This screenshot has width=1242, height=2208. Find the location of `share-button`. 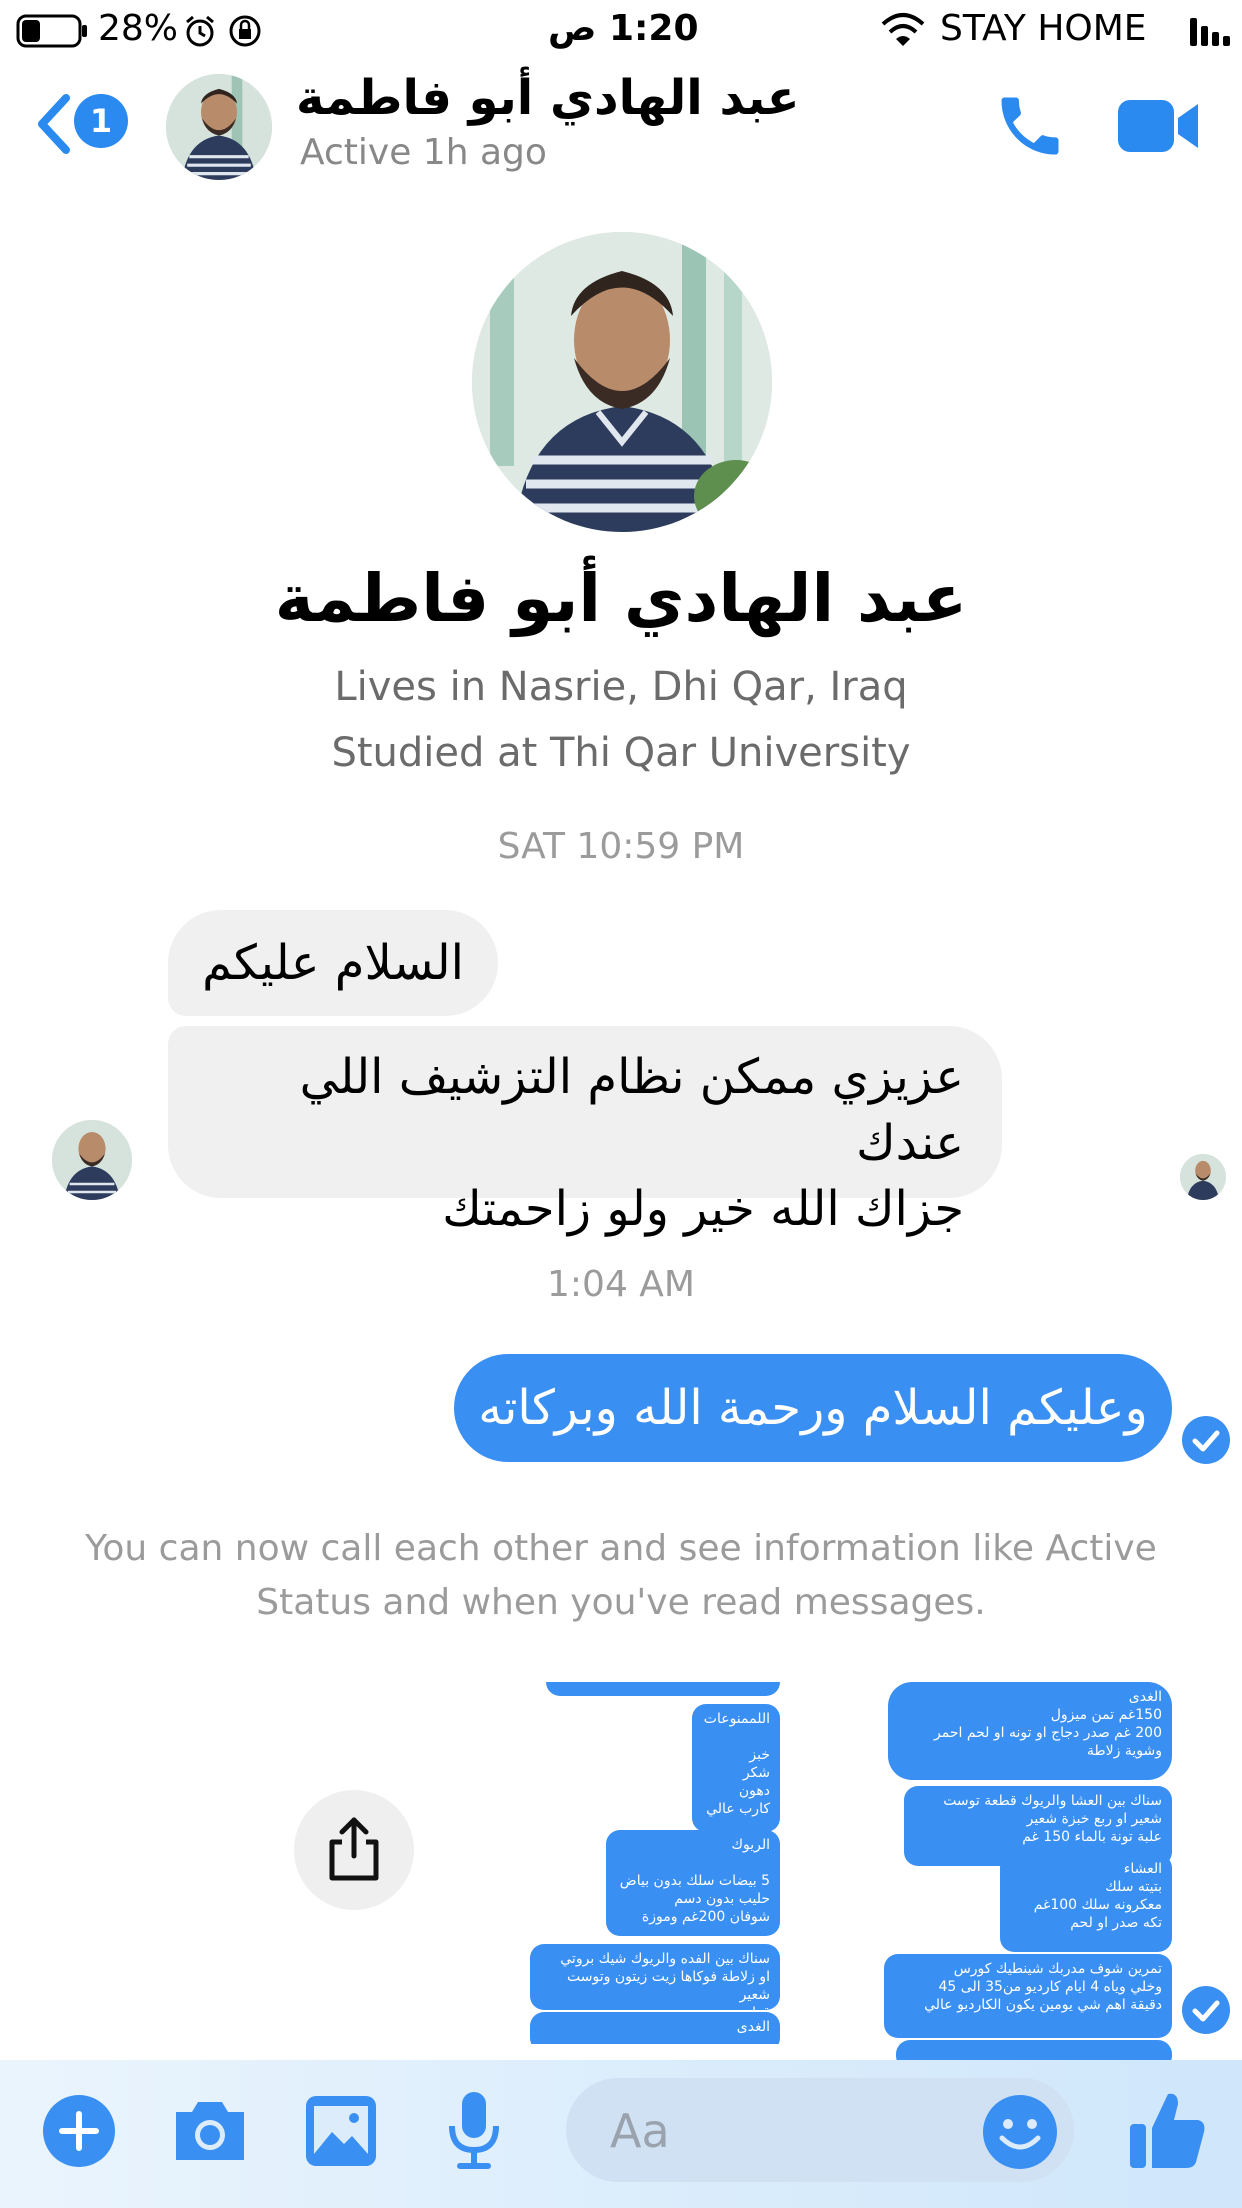

share-button is located at coordinates (354, 1850).